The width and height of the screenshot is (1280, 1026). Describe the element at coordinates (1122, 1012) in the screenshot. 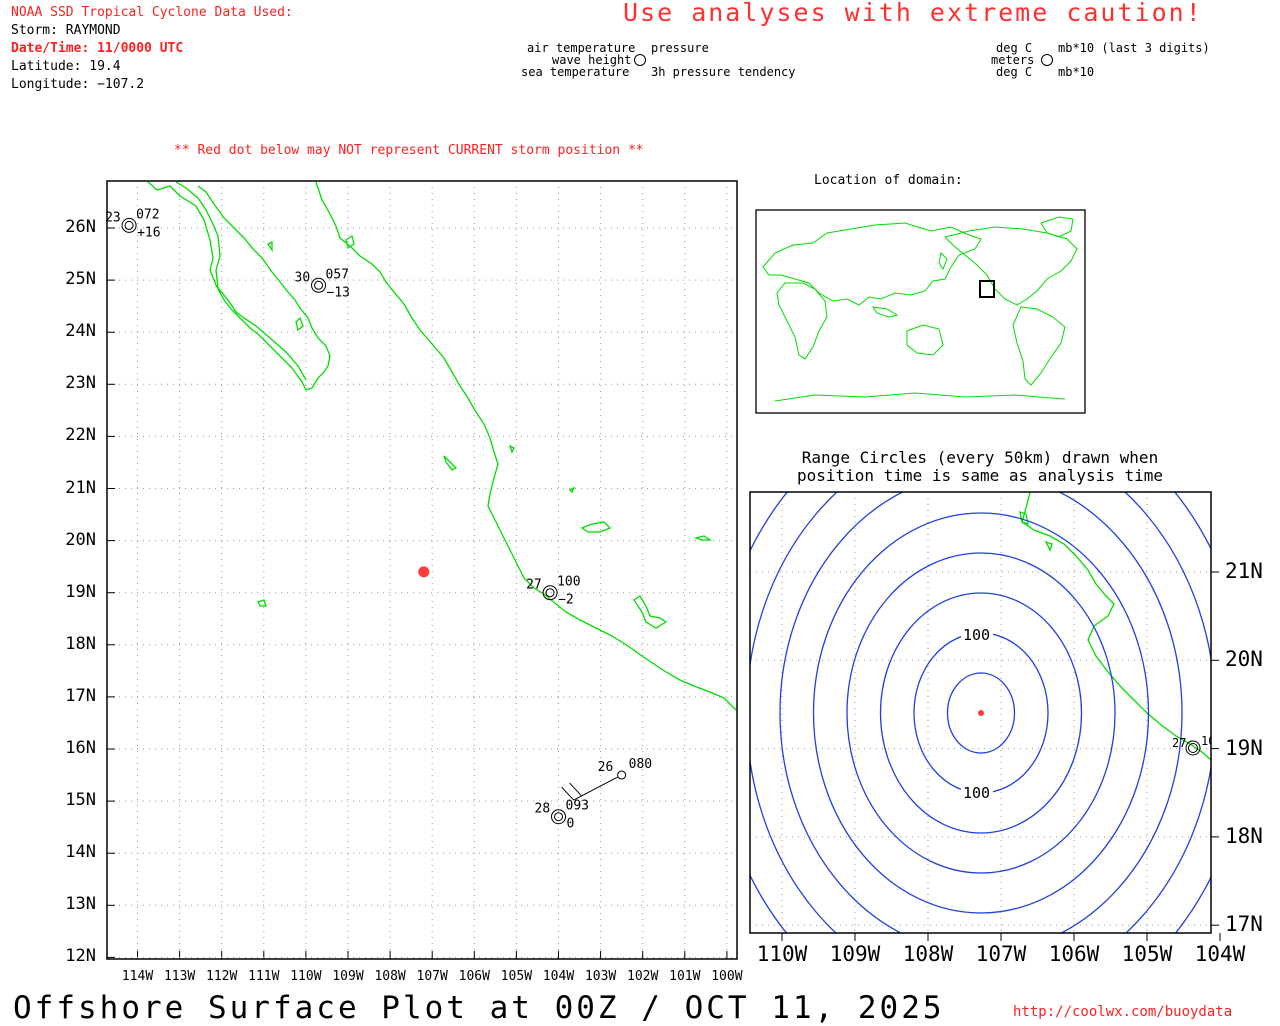

I see `source-url-link: http://coolwx.com/buoydata` at that location.